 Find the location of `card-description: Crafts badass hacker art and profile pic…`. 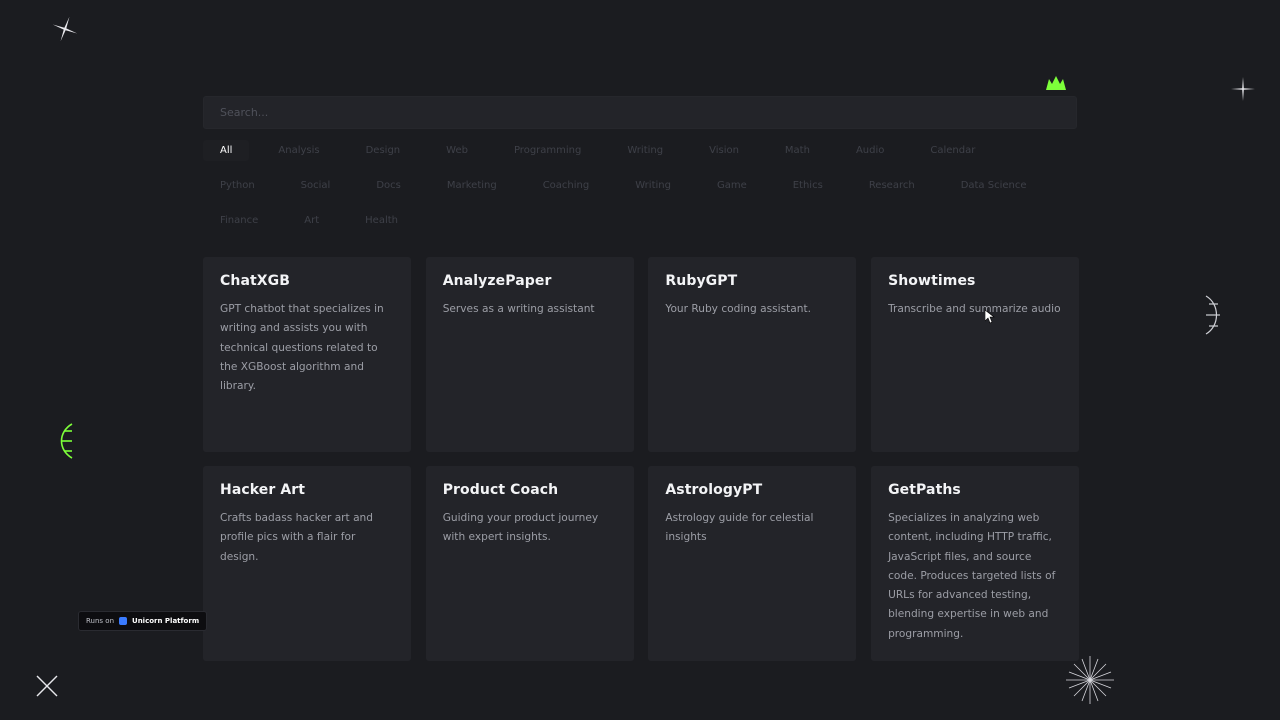

card-description: Crafts badass hacker art and profile pic… is located at coordinates (296, 537).